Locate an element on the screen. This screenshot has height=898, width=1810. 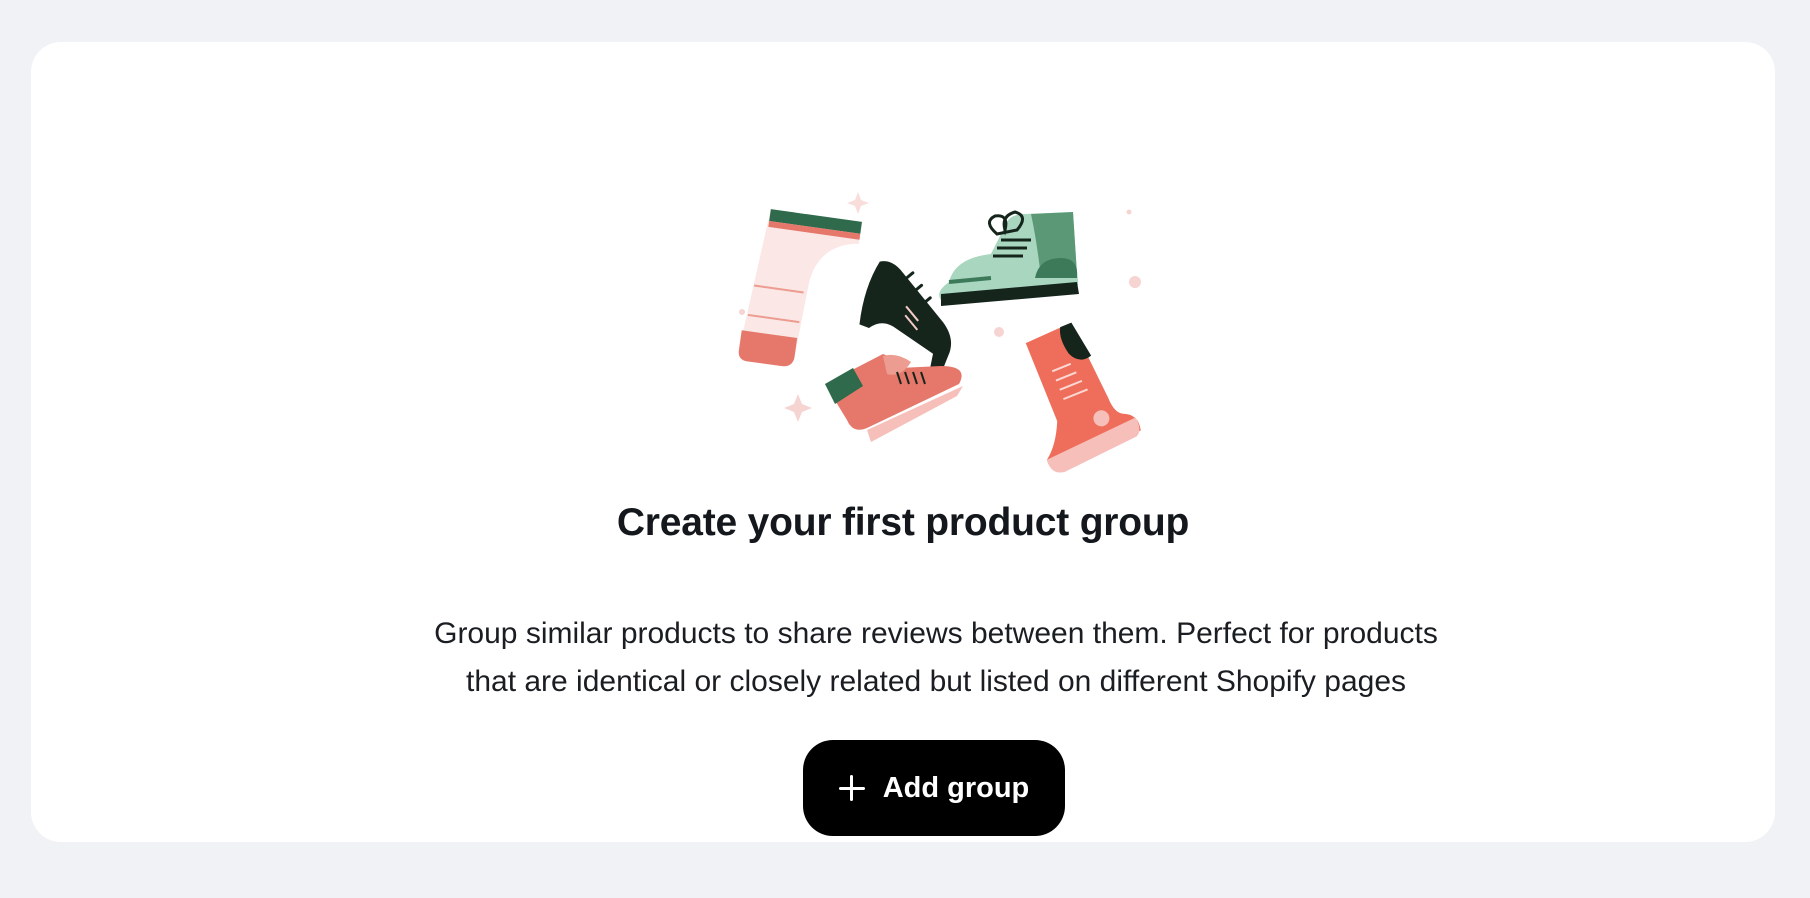
plus-icon is located at coordinates (851, 788).